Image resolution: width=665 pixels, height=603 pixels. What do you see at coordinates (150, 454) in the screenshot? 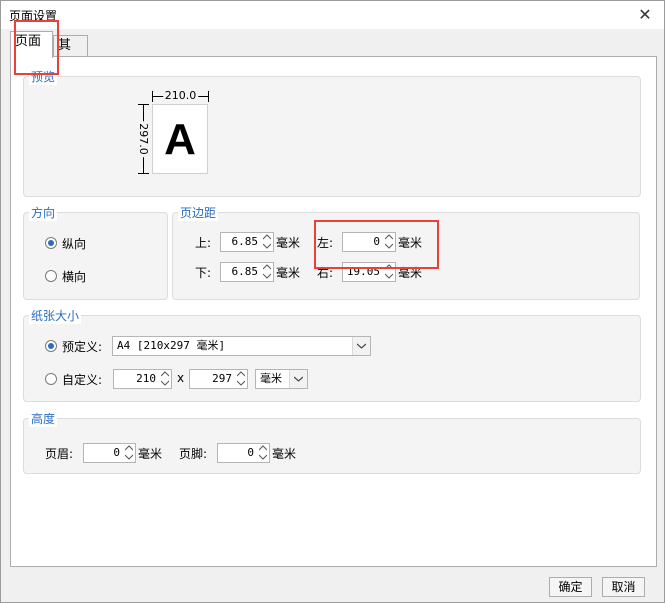
I see `header-height-unit: 毫米` at bounding box center [150, 454].